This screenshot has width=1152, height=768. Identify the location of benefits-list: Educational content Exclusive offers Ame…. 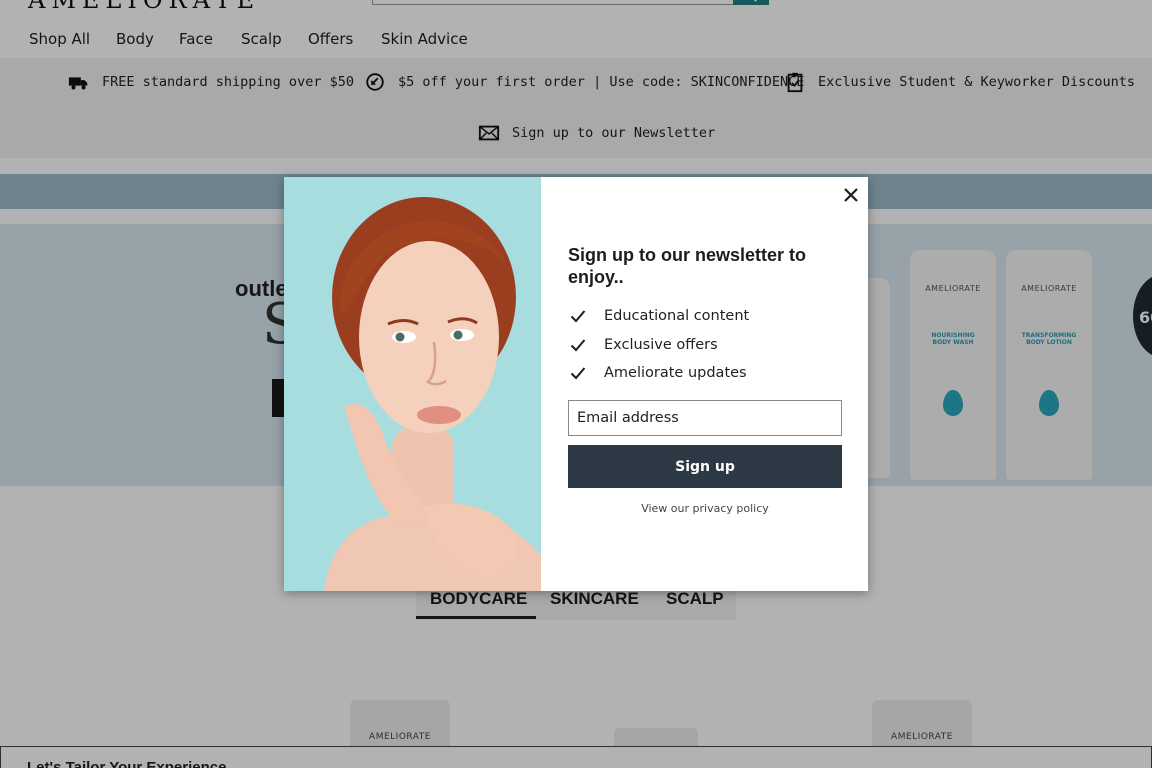
(659, 345).